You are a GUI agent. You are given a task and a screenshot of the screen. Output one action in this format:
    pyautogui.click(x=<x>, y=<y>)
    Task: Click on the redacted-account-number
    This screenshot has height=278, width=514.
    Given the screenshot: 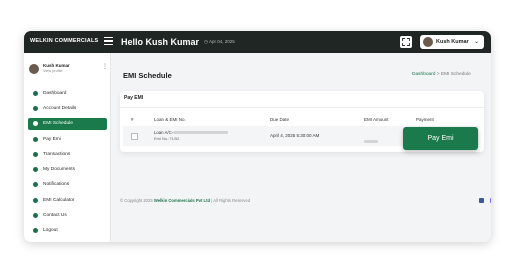 What is the action you would take?
    pyautogui.click(x=201, y=133)
    